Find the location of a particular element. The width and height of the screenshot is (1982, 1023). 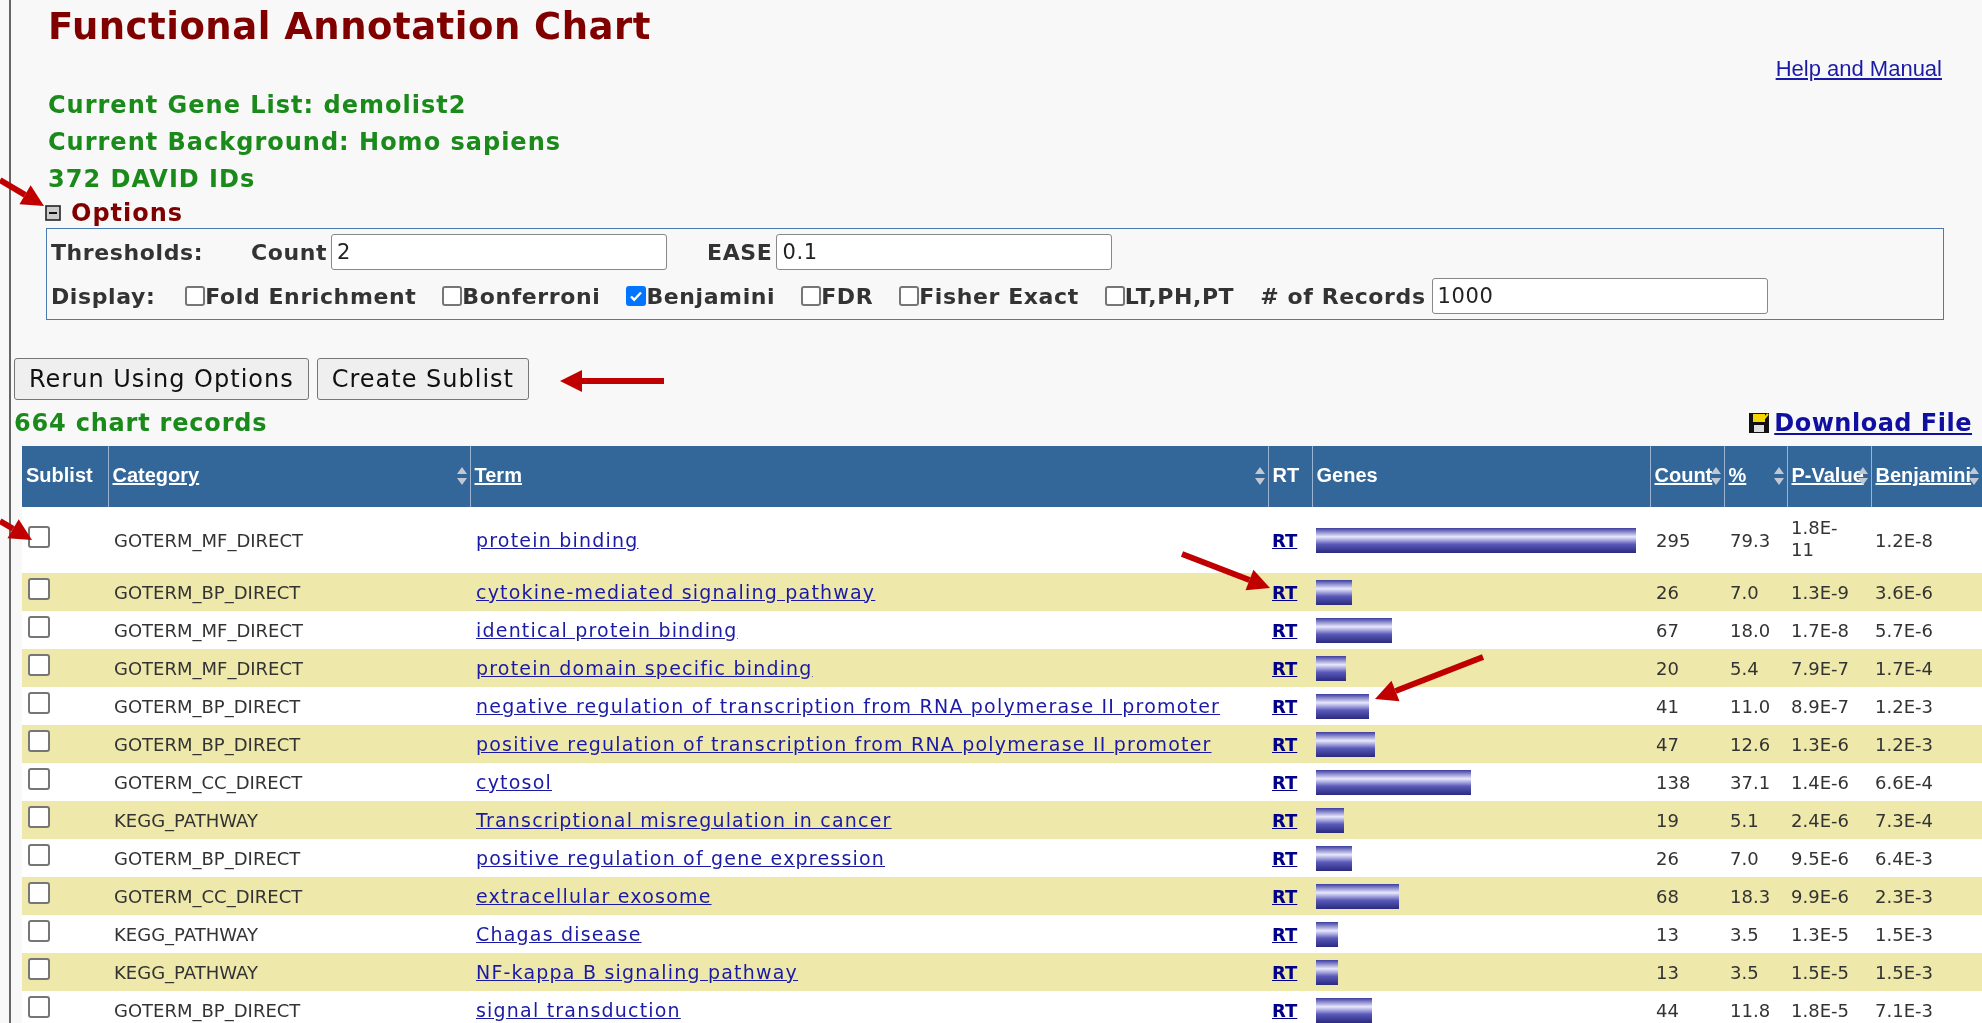

table-cell: 11.8 is located at coordinates (1750, 1010).